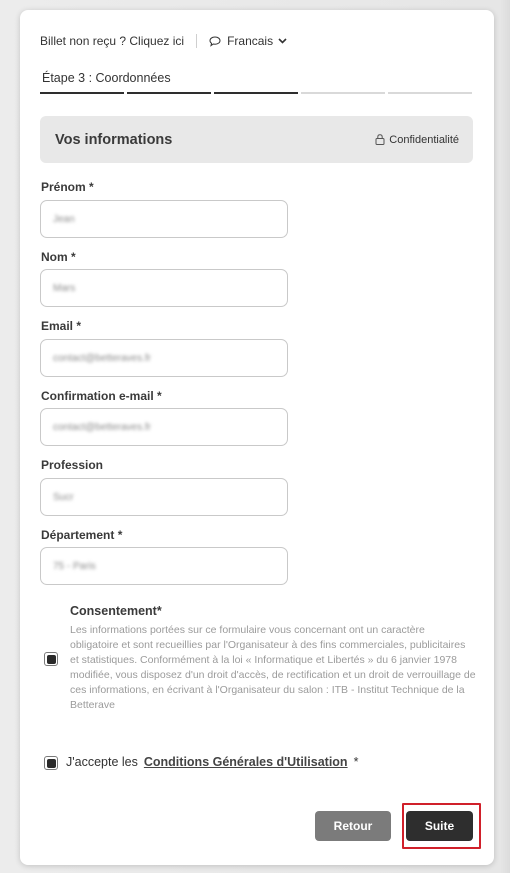 The width and height of the screenshot is (510, 873). I want to click on cgu-check-mark, so click(51, 763).